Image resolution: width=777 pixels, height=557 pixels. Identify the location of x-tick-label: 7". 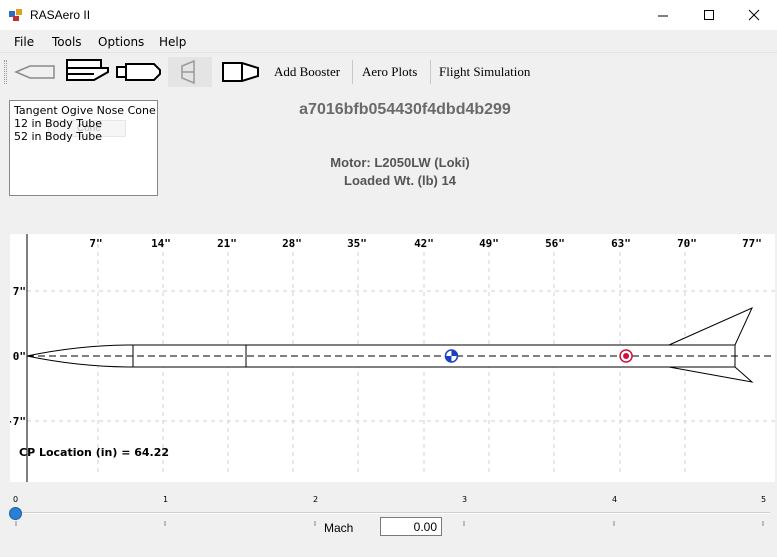
(95, 243).